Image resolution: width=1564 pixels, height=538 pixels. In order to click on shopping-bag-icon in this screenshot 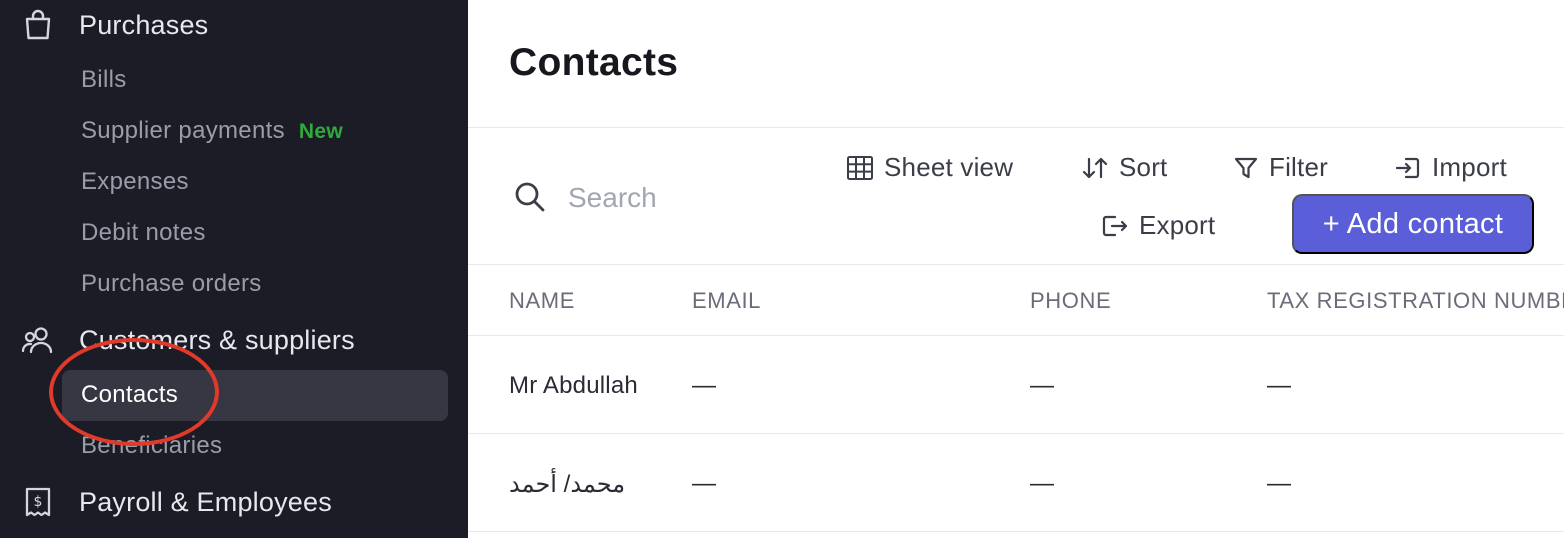, I will do `click(38, 25)`.